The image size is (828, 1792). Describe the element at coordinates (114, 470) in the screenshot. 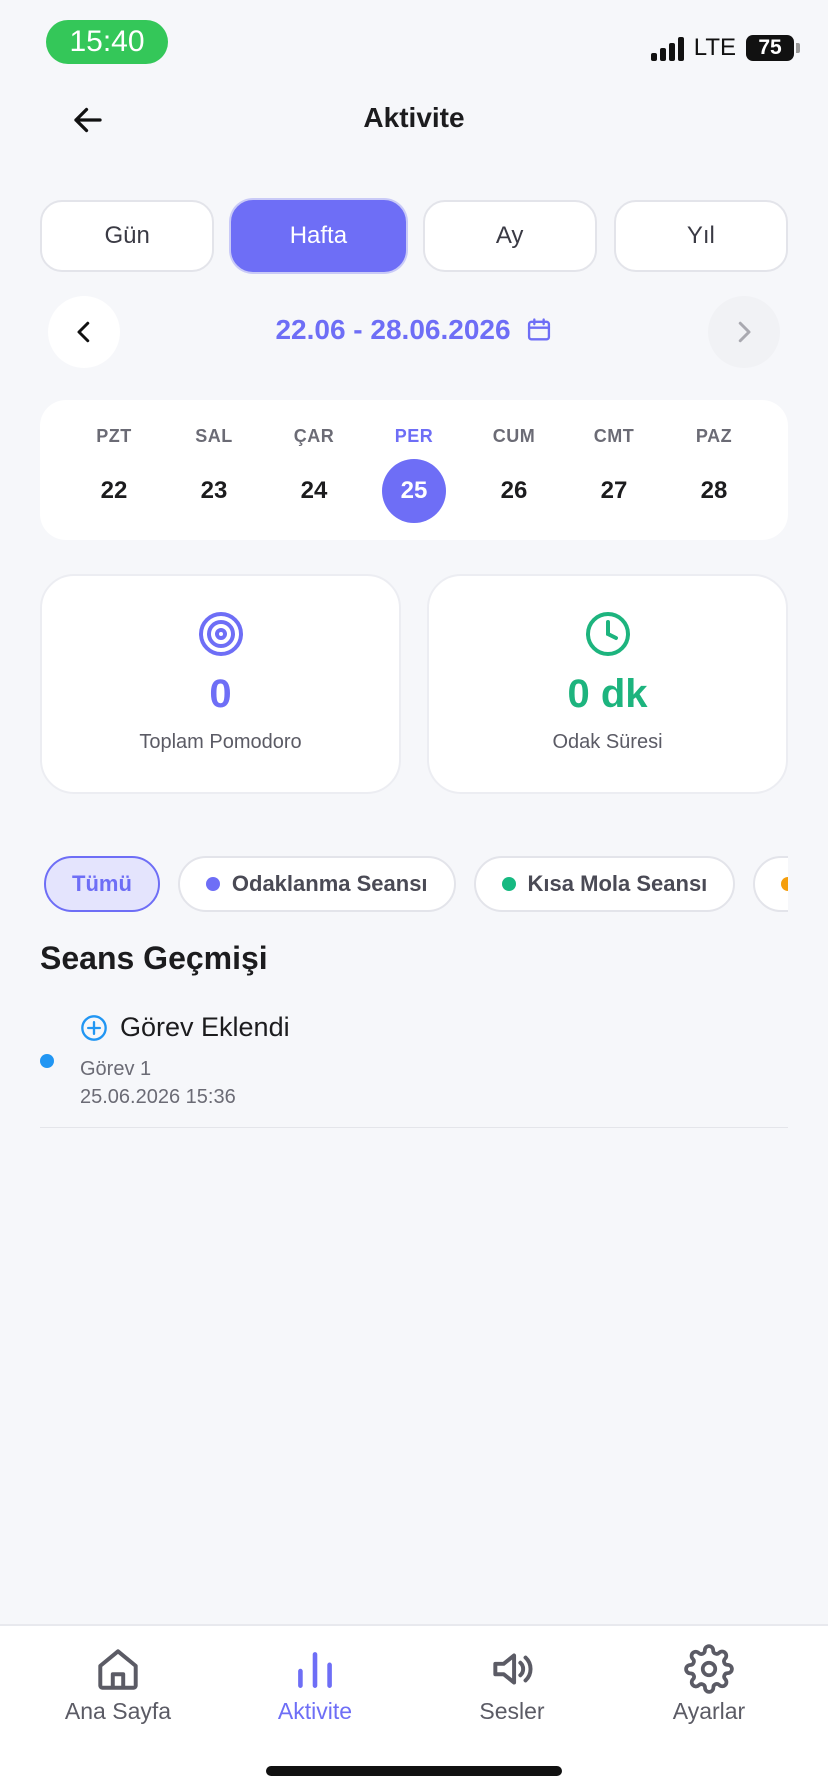

I see `day-monday: PZT 22` at that location.